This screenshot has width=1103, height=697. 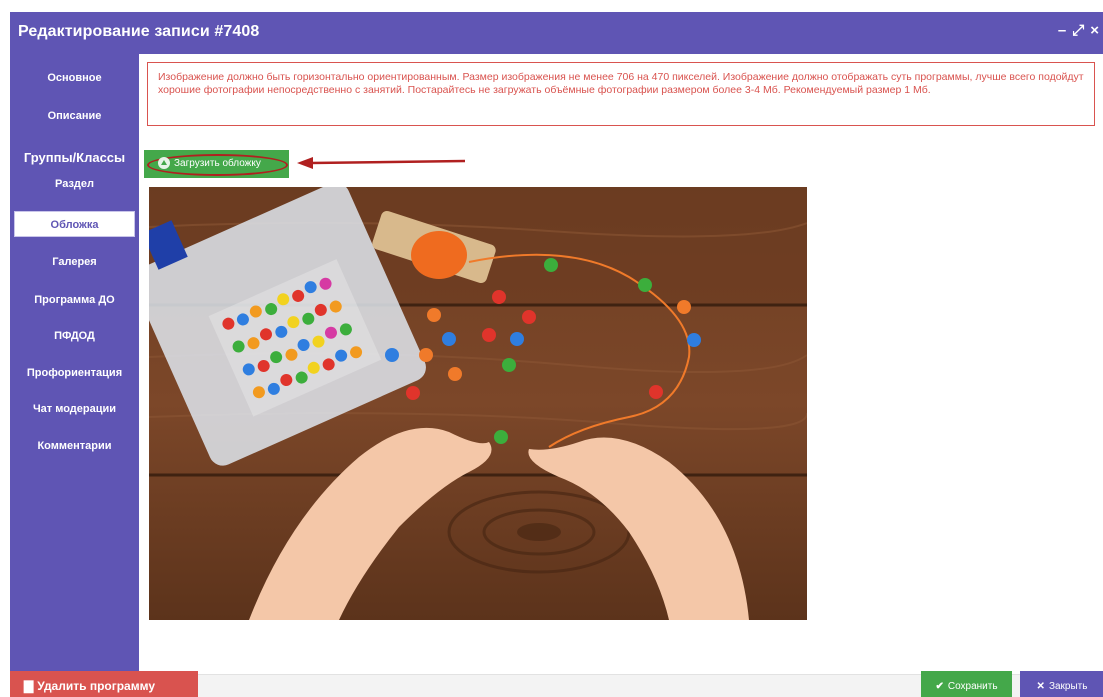 What do you see at coordinates (74, 262) in the screenshot?
I see `sidebar-item-gallery: Галерея` at bounding box center [74, 262].